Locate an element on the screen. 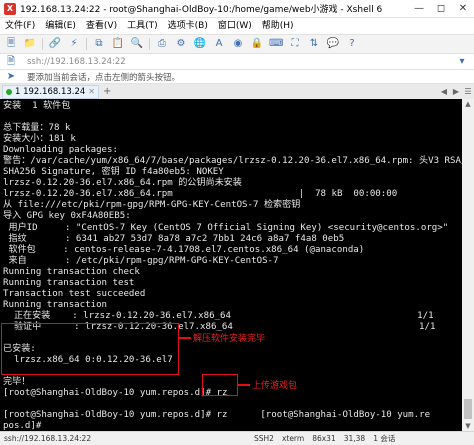  tab-close-icon: ✕ is located at coordinates (91, 91).